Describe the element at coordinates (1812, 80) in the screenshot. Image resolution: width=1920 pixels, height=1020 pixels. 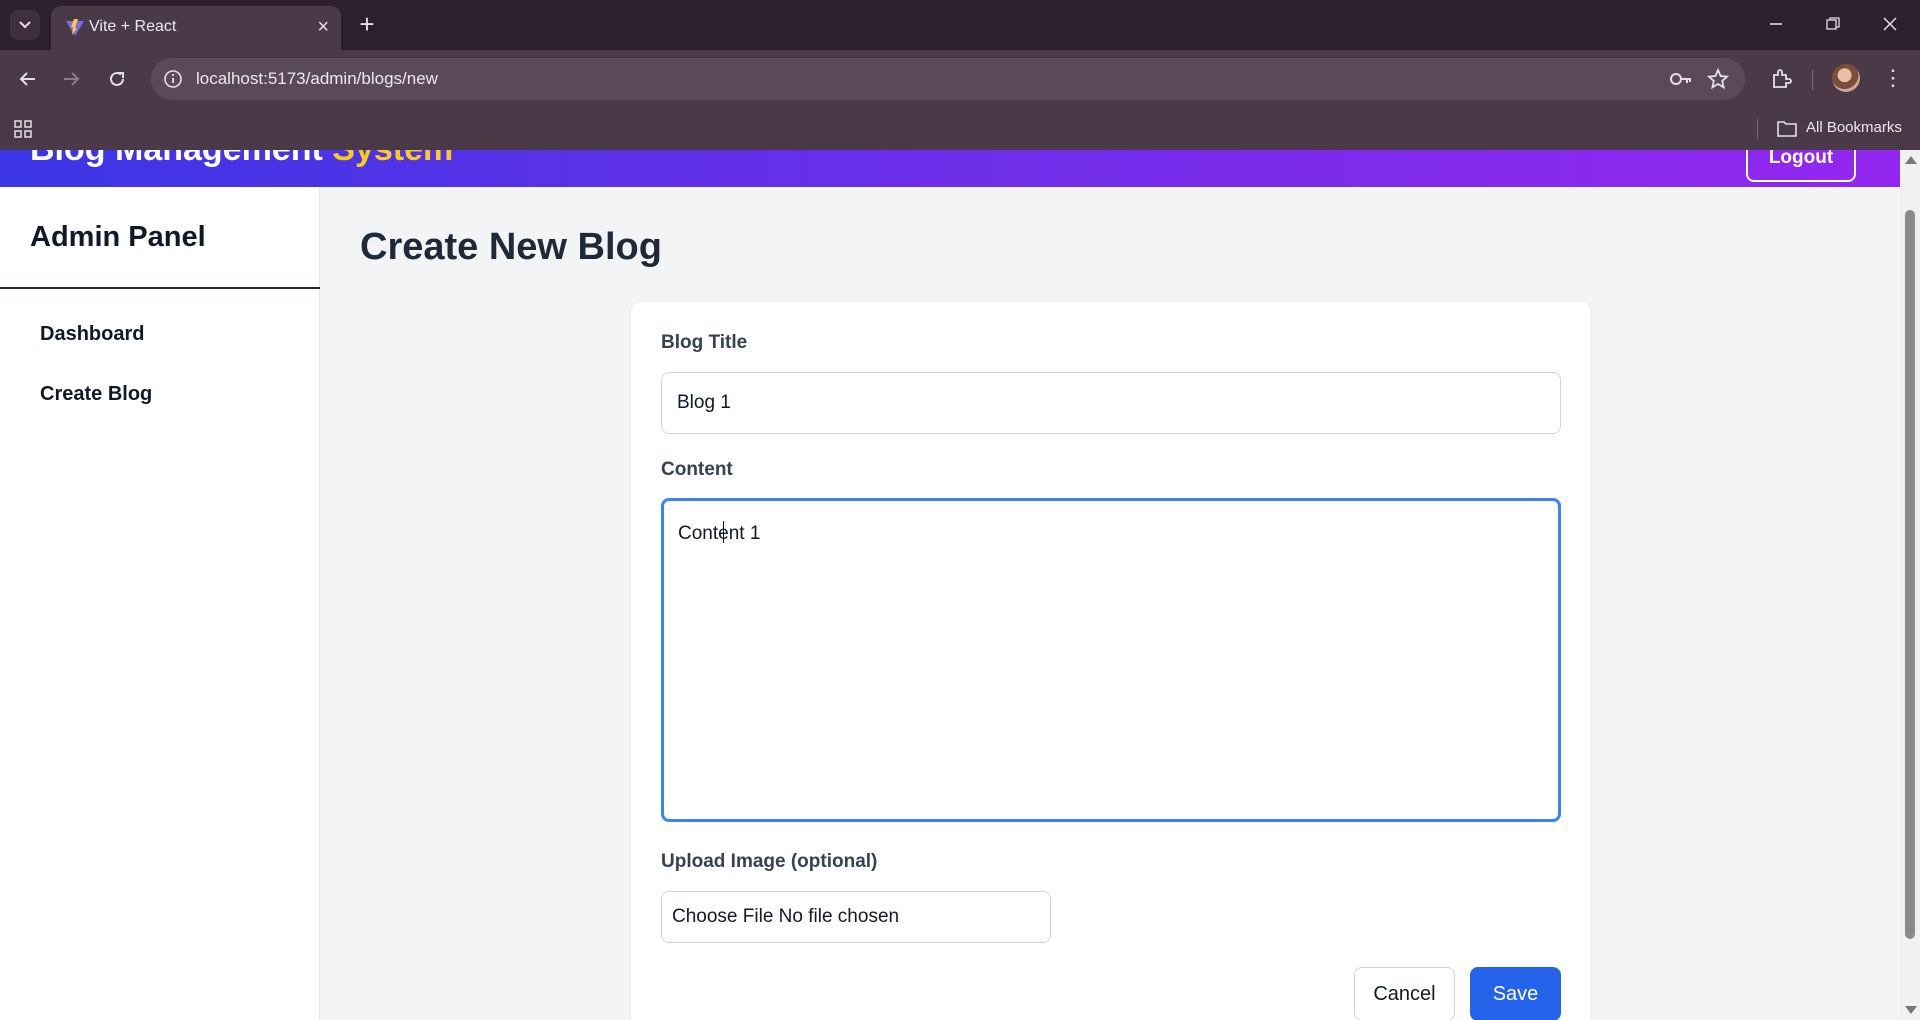
I see `toolbar-divider` at that location.